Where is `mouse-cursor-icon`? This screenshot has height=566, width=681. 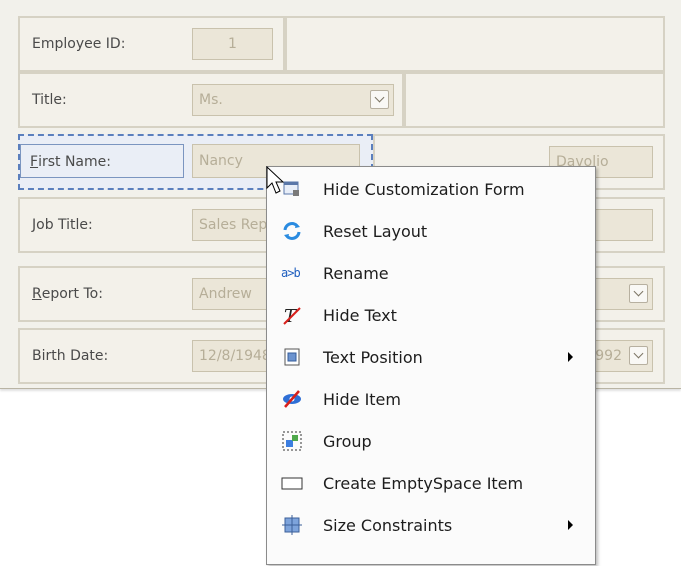
mouse-cursor-icon is located at coordinates (275, 180).